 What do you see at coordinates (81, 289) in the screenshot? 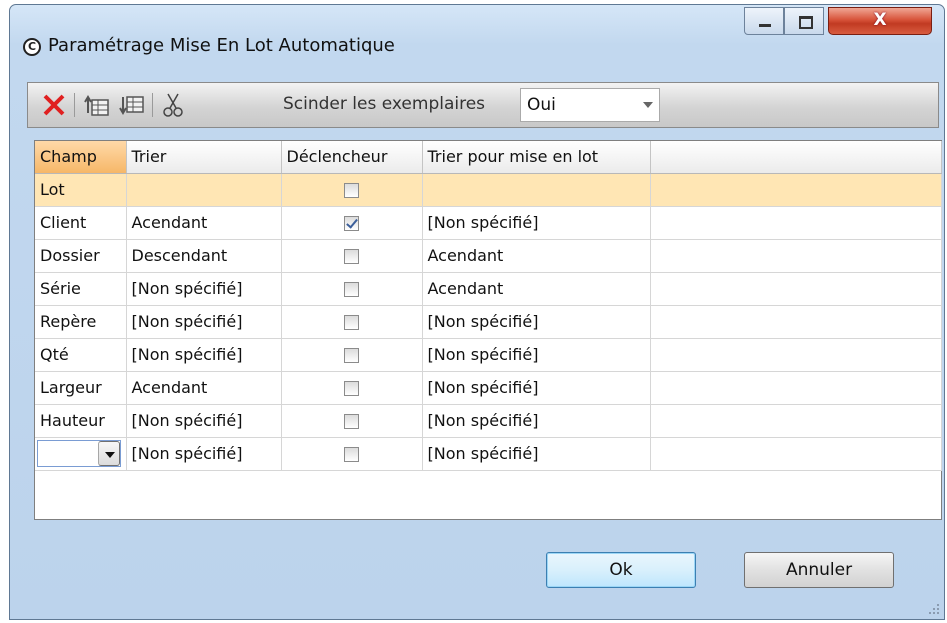
I see `cell-champ: Série` at bounding box center [81, 289].